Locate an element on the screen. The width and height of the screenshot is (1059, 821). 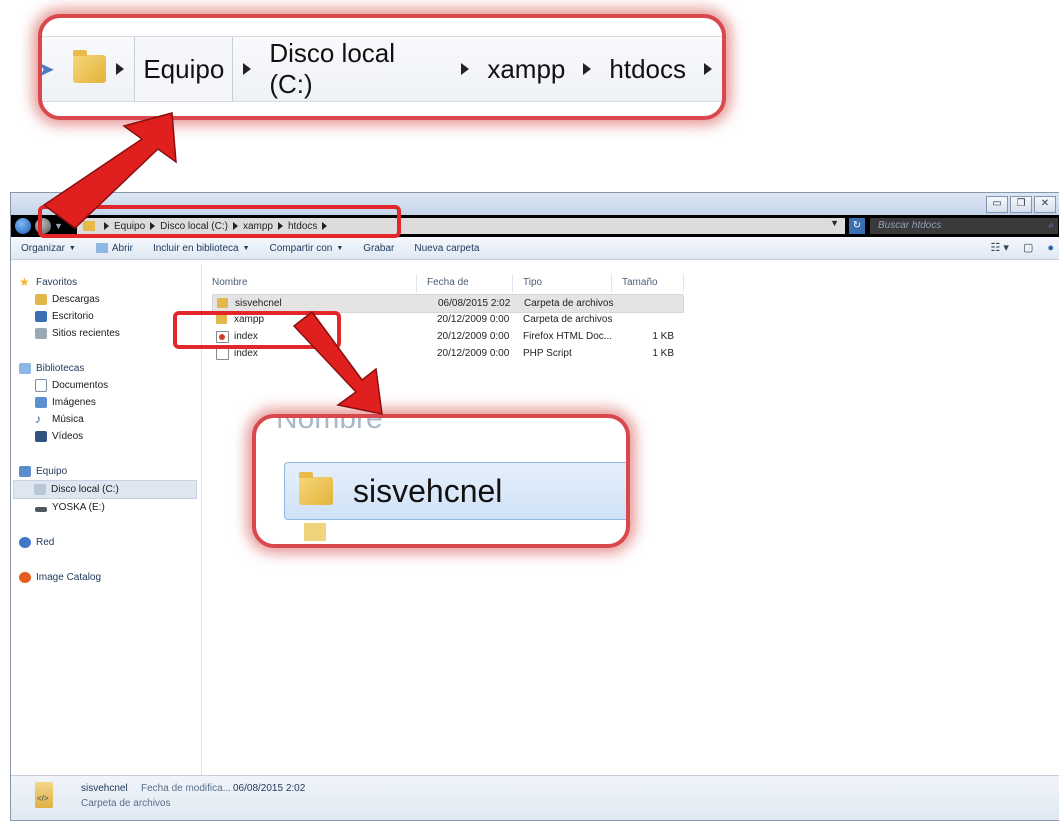
arrow-up-annotation is located at coordinates (109, 170).